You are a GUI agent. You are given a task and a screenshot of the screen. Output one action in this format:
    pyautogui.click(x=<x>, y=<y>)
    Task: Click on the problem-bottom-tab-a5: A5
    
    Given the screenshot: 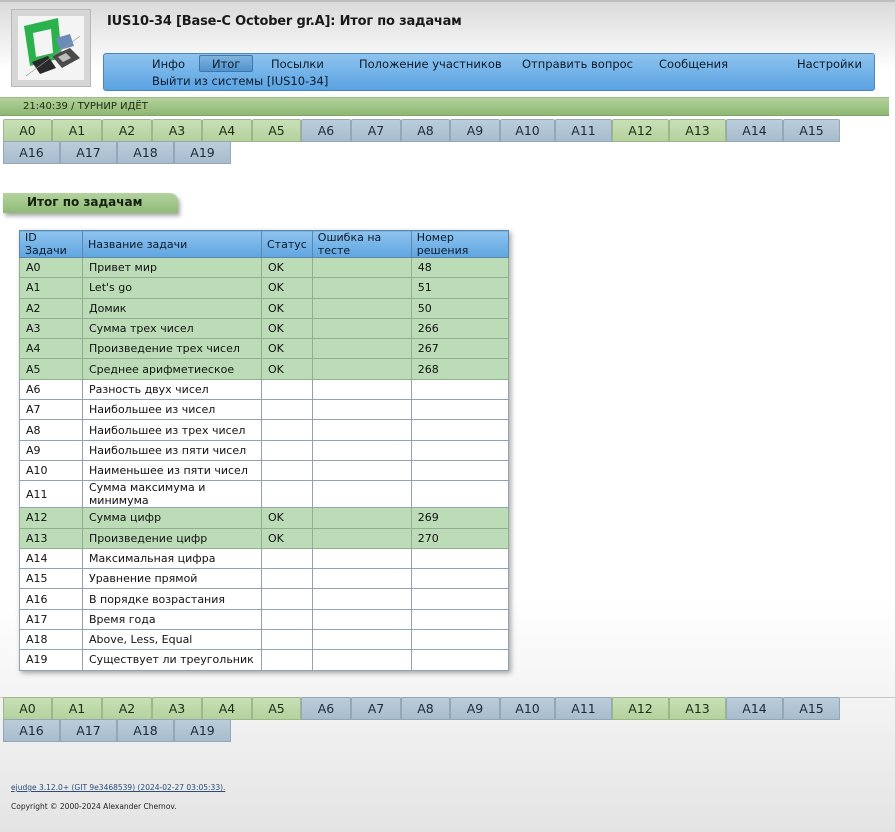 What is the action you would take?
    pyautogui.click(x=276, y=708)
    